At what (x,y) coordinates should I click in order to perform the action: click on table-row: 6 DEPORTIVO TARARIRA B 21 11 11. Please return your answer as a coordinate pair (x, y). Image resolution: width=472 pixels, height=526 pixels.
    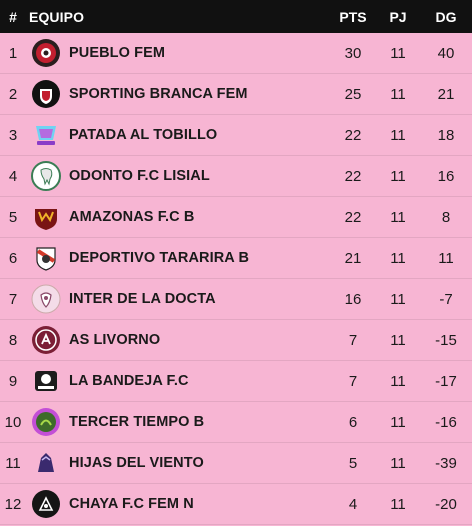
    Looking at the image, I should click on (236, 258).